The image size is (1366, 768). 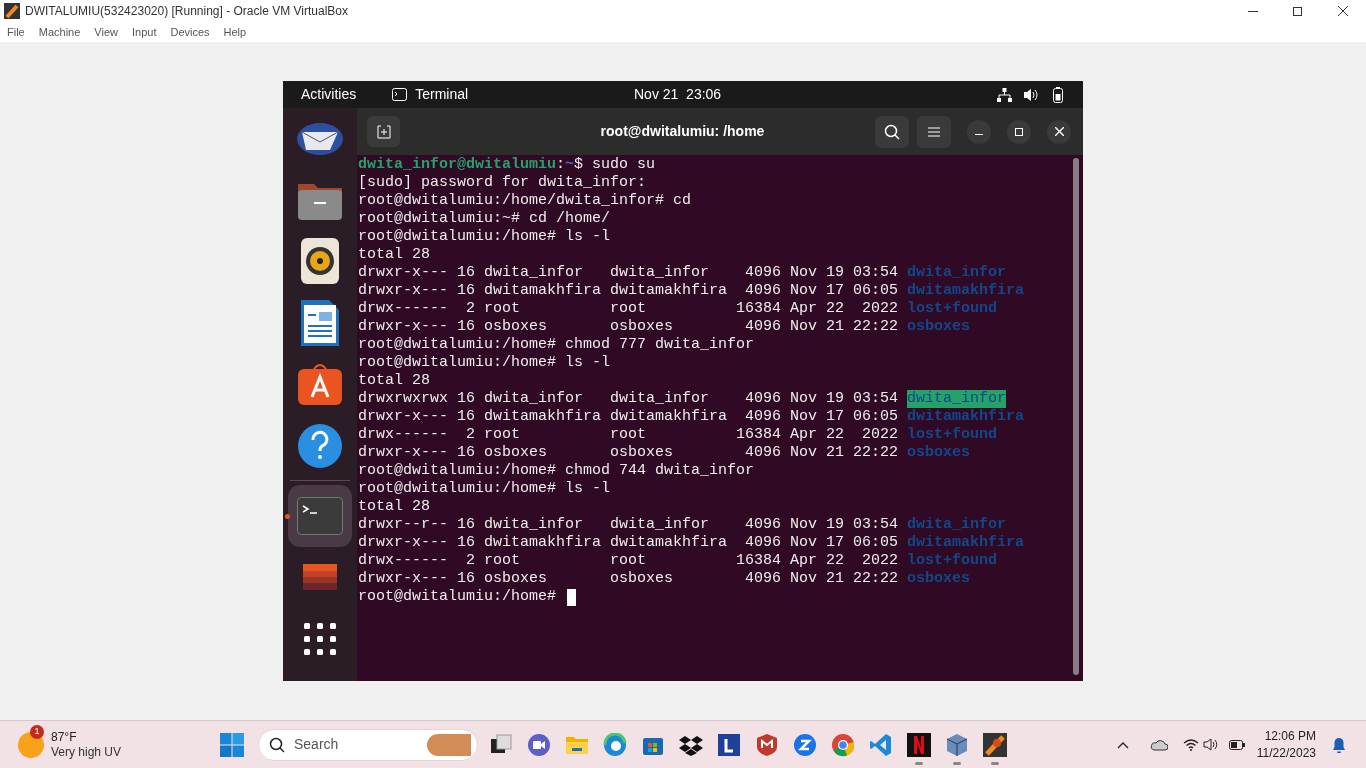 What do you see at coordinates (1290, 736) in the screenshot?
I see `time: 12:06 PM` at bounding box center [1290, 736].